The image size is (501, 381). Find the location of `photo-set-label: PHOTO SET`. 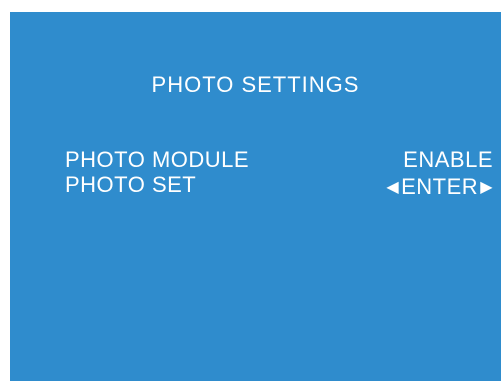

photo-set-label: PHOTO SET is located at coordinates (130, 185).